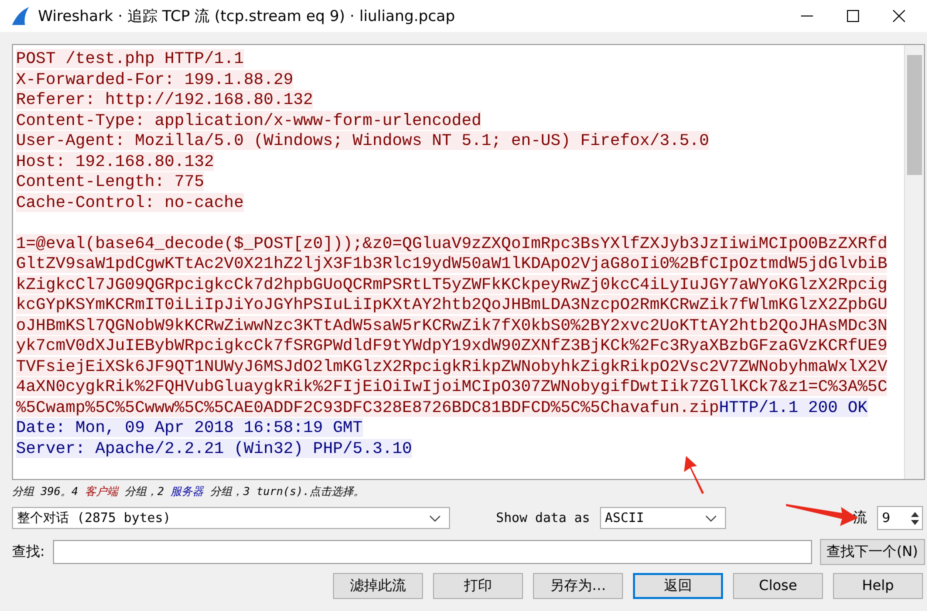  What do you see at coordinates (478, 586) in the screenshot?
I see `dialog-button: 打印` at bounding box center [478, 586].